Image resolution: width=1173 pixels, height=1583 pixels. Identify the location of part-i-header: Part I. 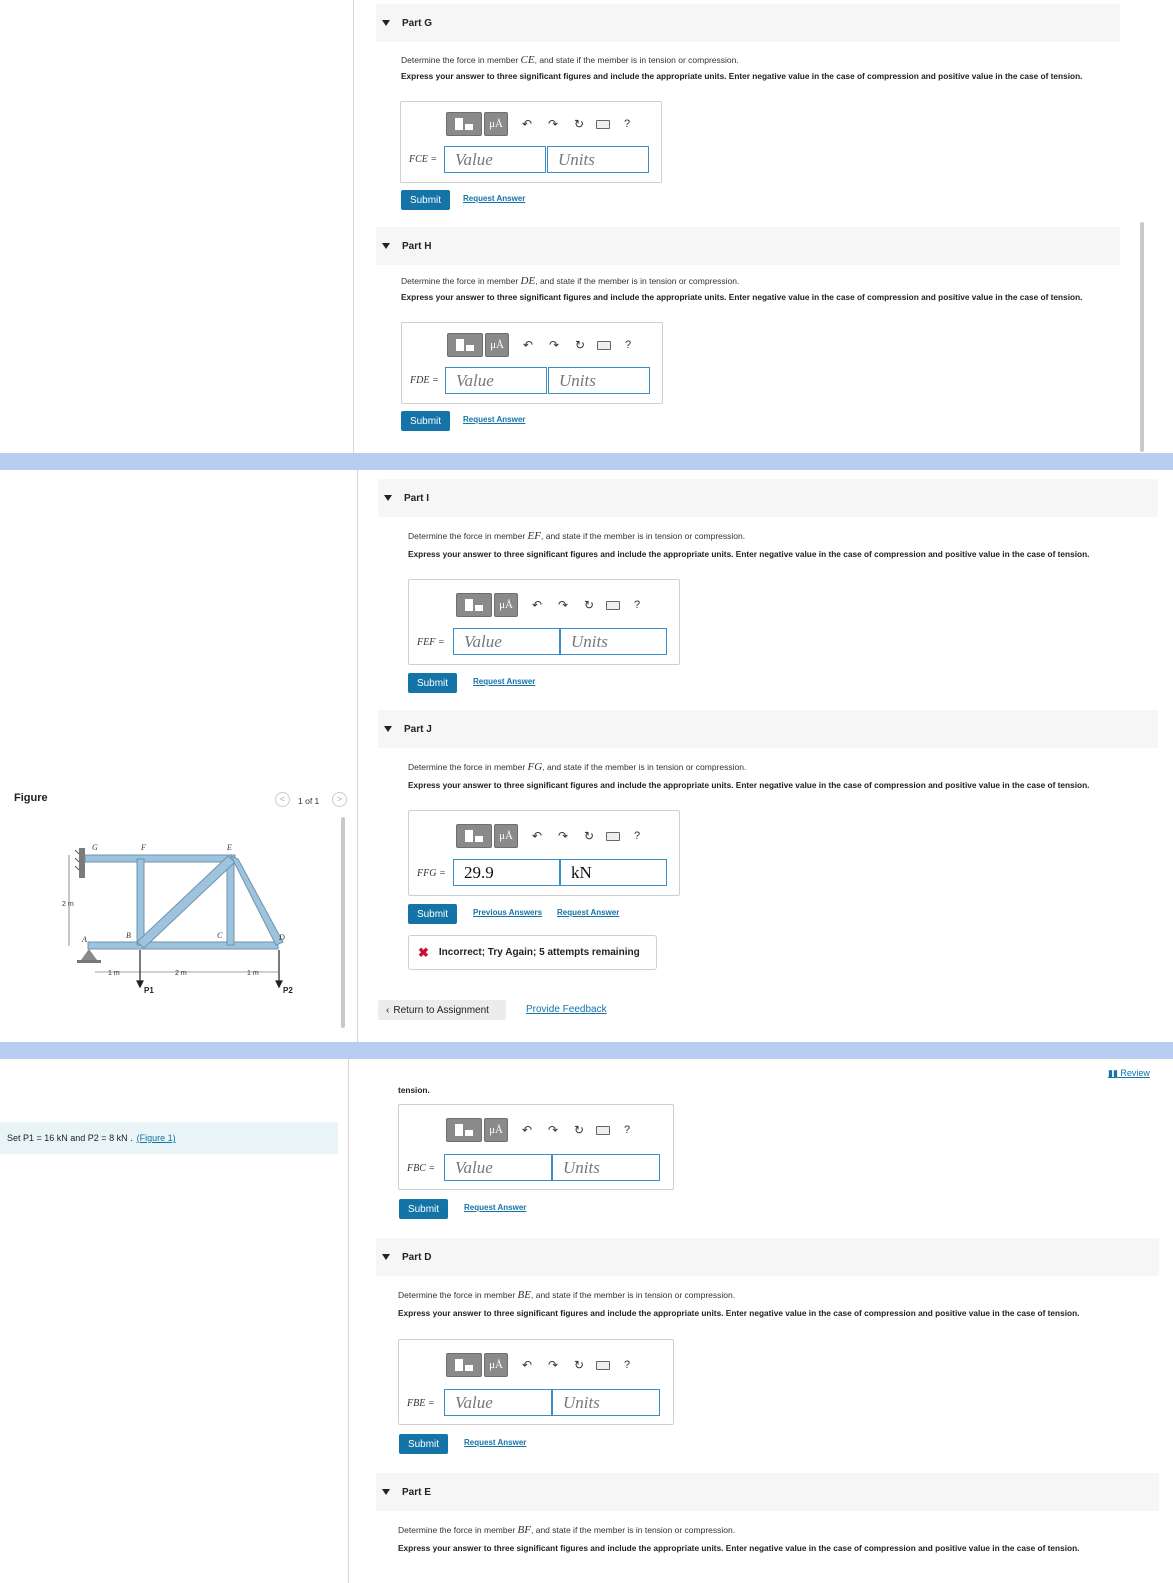
(768, 498).